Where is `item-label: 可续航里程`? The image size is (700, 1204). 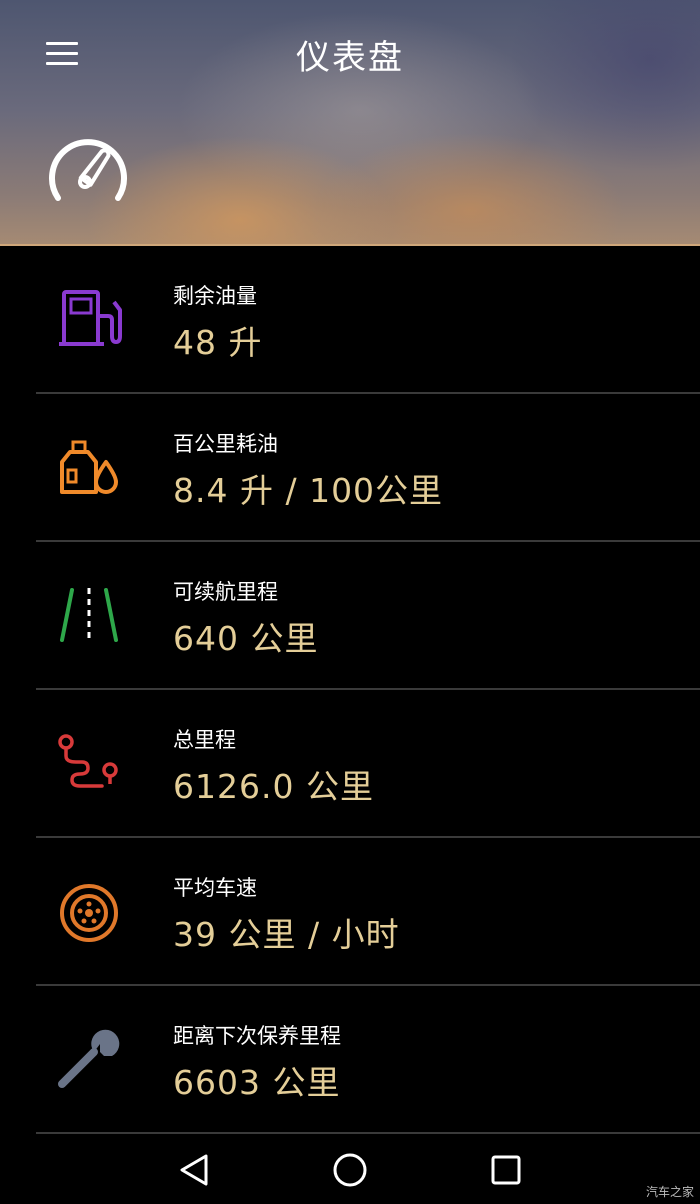
item-label: 可续航里程 is located at coordinates (225, 592).